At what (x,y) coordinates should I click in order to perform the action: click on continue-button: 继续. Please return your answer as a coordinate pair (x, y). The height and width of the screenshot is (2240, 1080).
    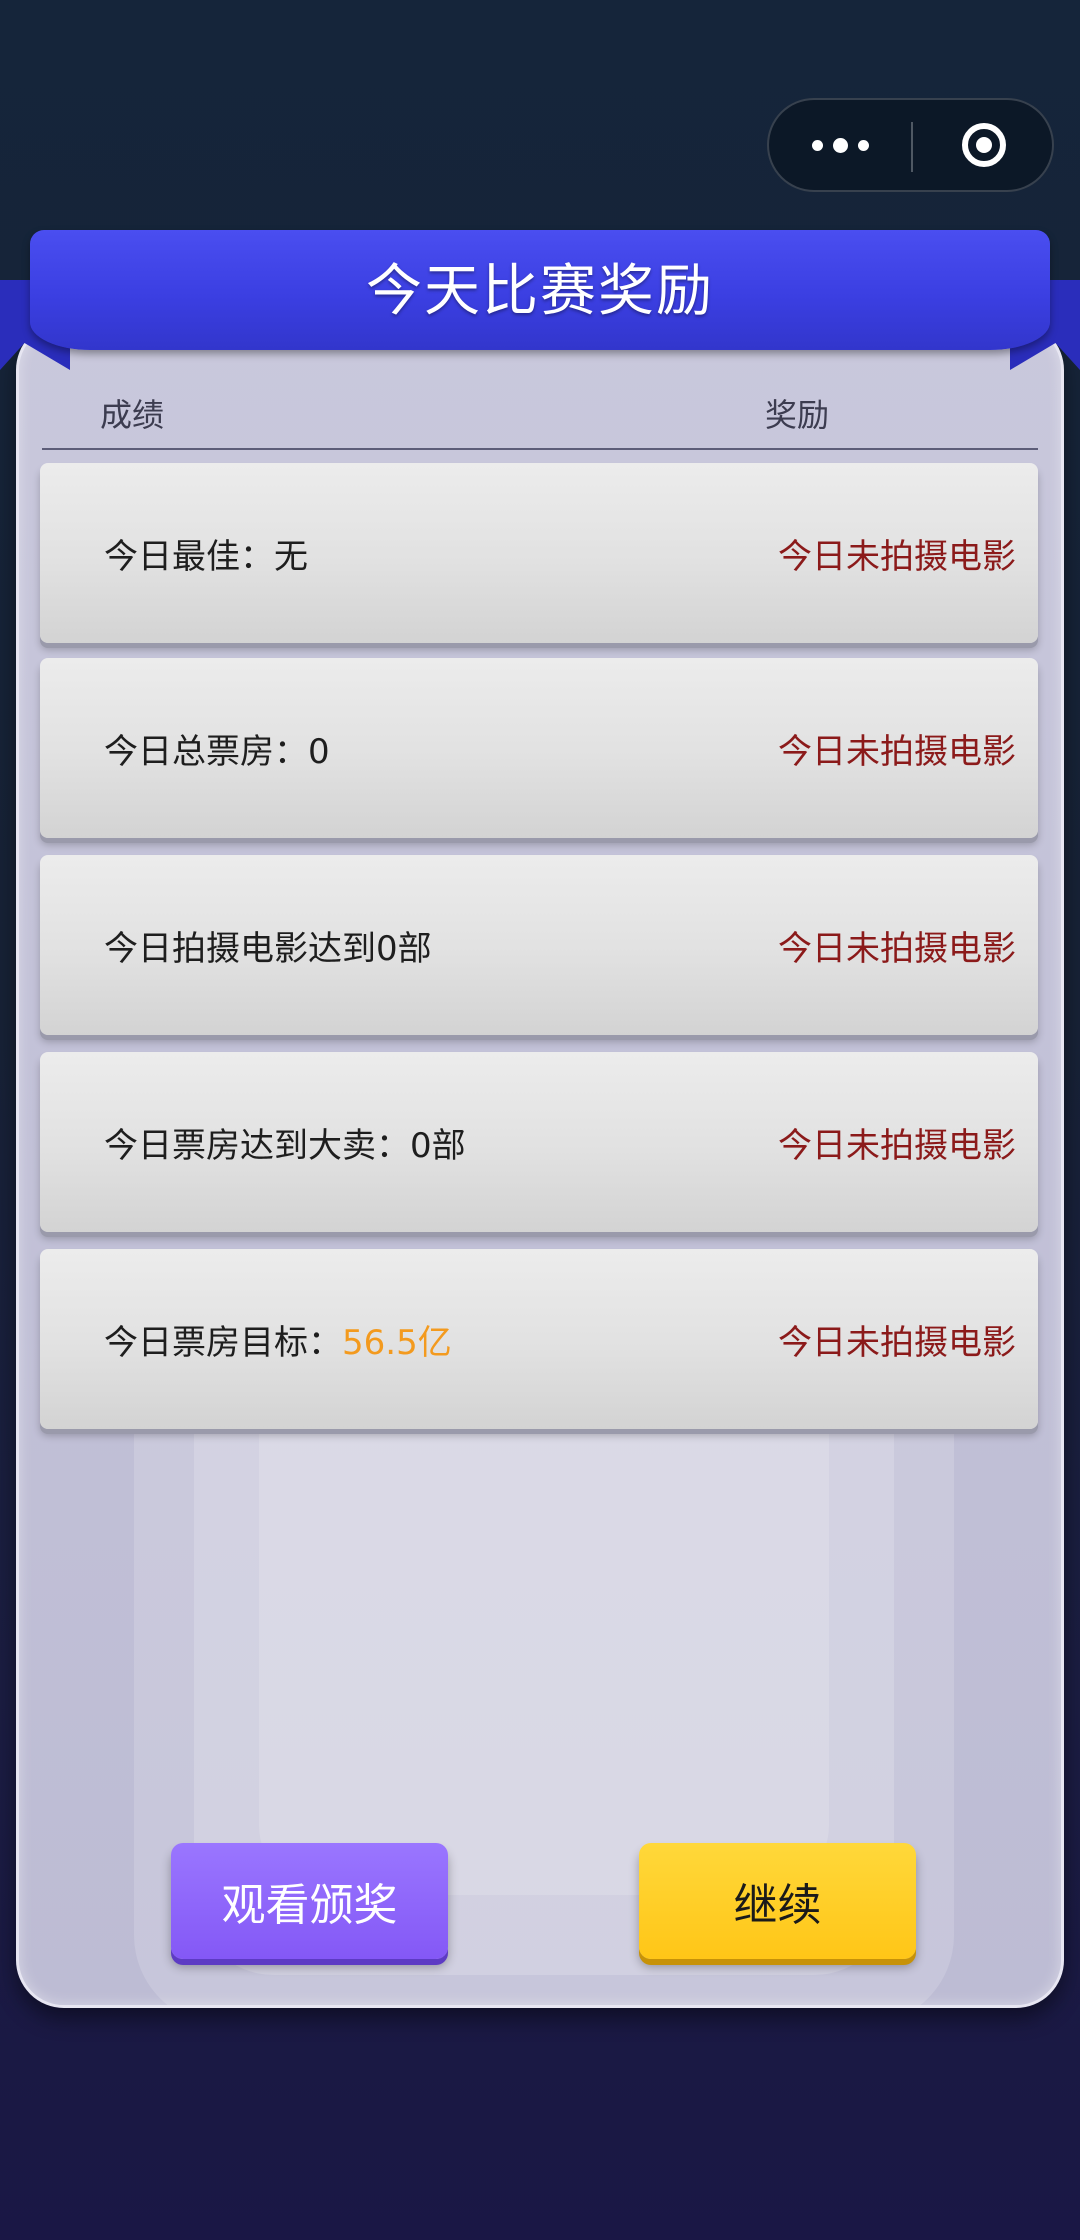
    Looking at the image, I should click on (777, 1901).